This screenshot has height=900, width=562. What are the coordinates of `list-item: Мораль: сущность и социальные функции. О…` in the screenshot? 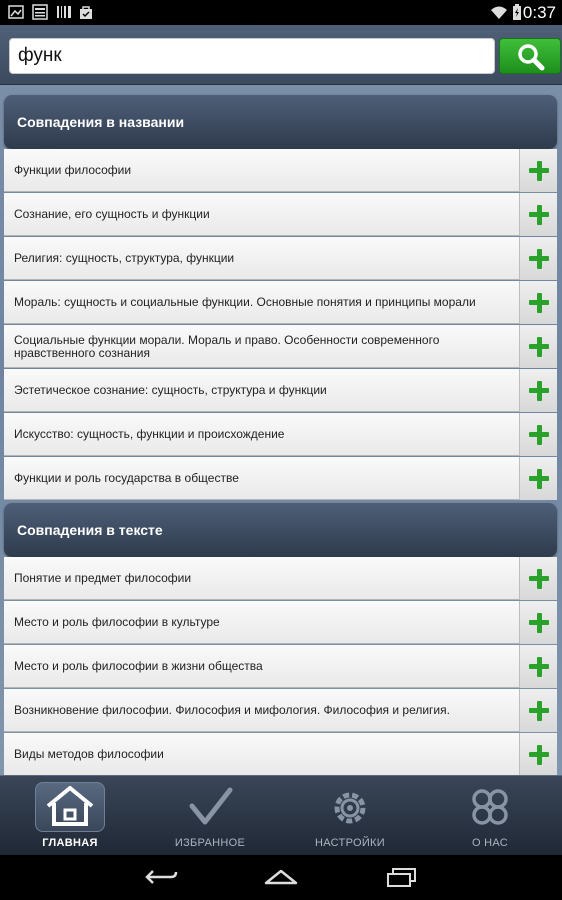 It's located at (280, 302).